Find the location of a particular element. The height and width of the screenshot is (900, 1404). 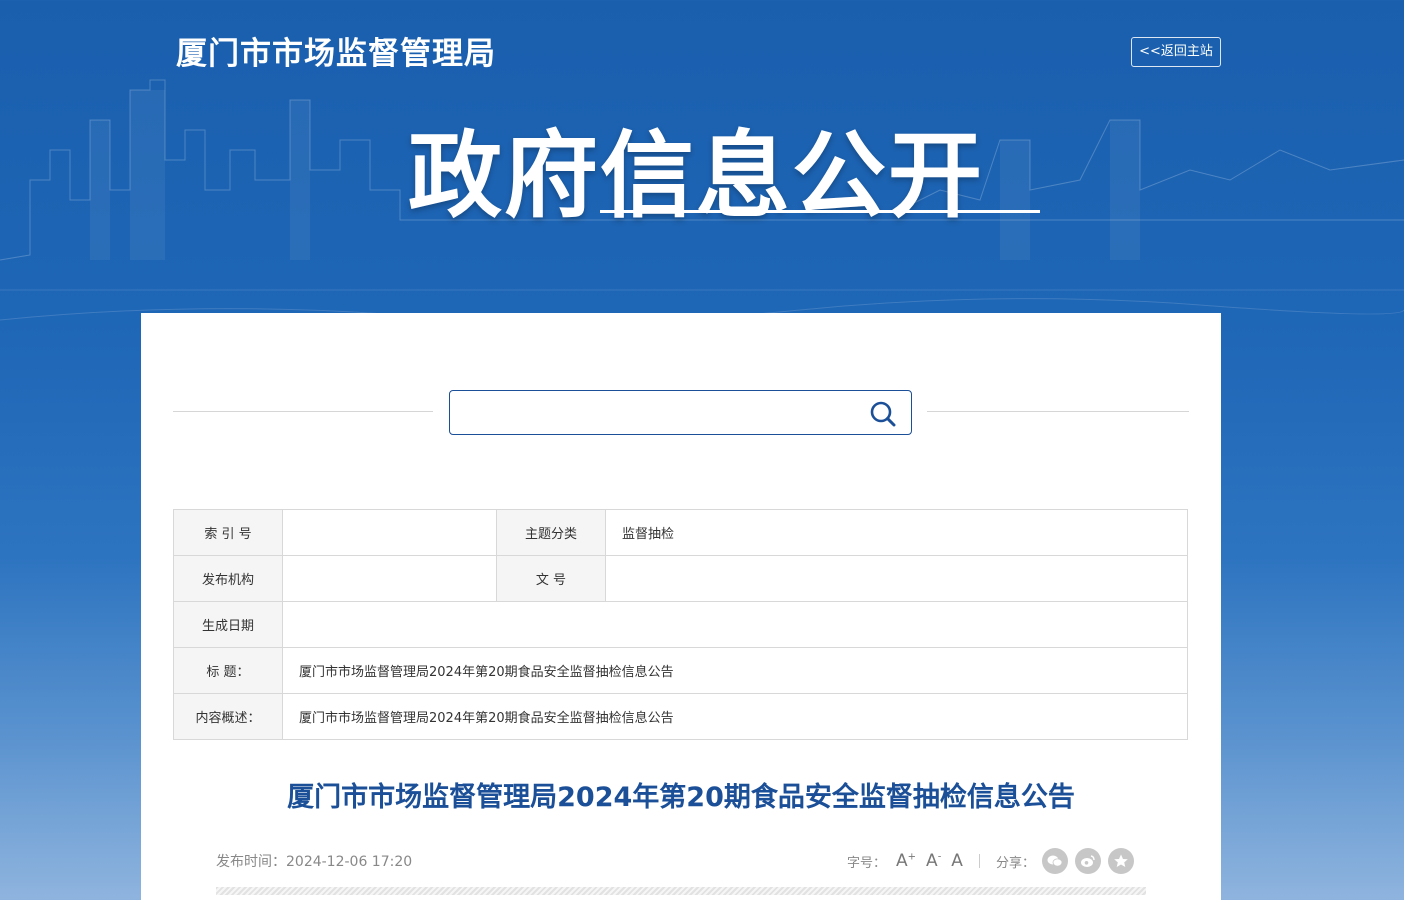

article-divider is located at coordinates (681, 891).